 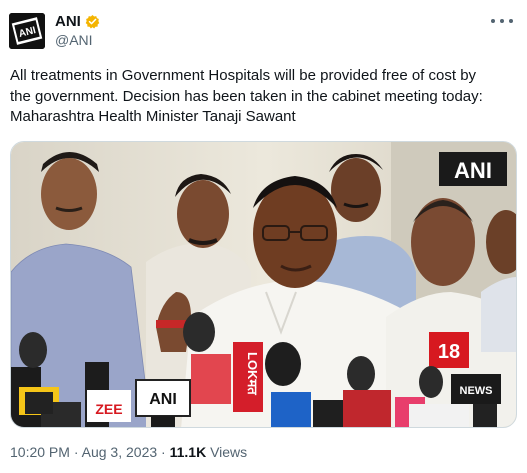 I want to click on mic-label-lokmat: LOKमत, so click(x=252, y=373).